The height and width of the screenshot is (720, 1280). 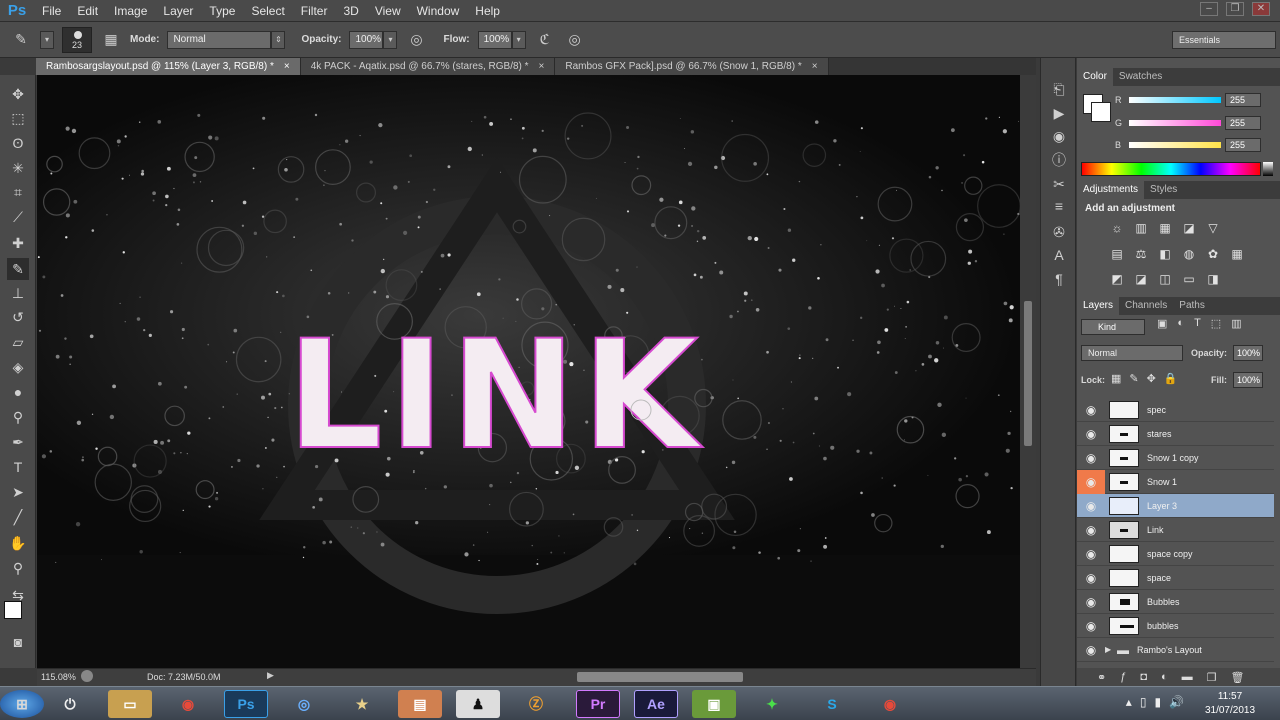 What do you see at coordinates (772, 704) in the screenshot?
I see `star4-app-icon: ✦` at bounding box center [772, 704].